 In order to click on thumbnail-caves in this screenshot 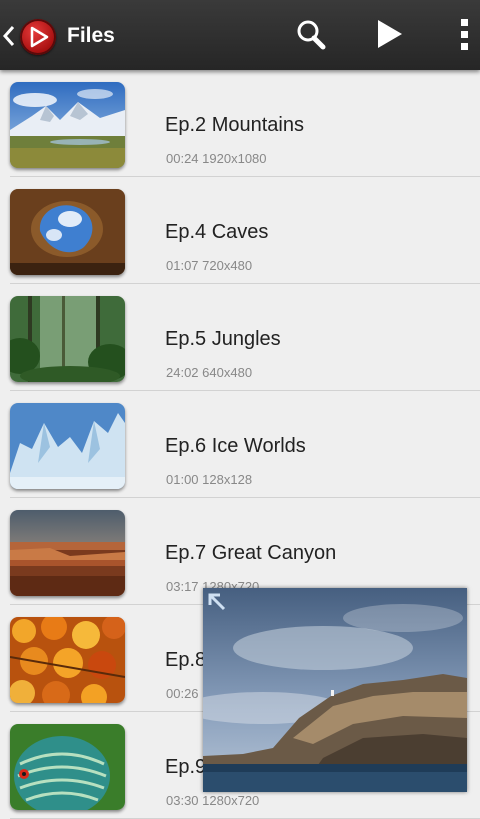, I will do `click(67, 232)`.